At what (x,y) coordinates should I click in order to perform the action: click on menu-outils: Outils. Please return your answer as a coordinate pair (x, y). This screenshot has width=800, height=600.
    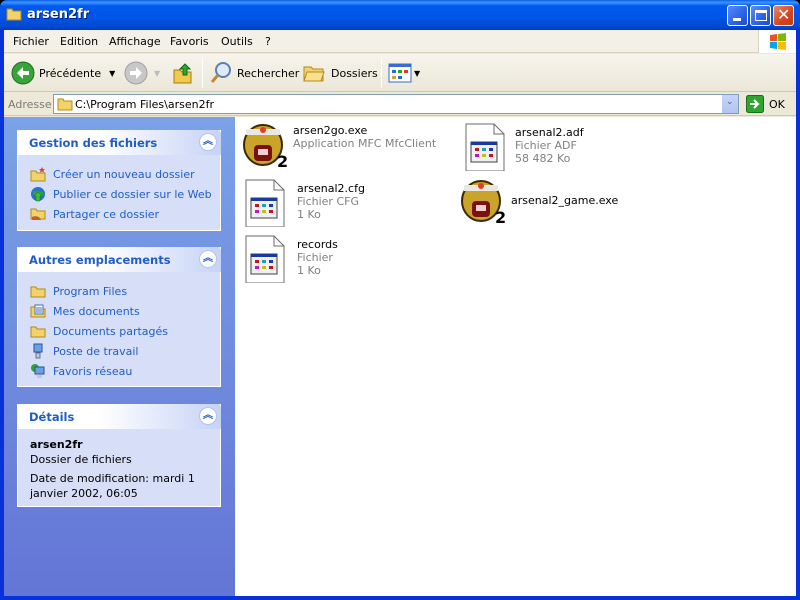
    Looking at the image, I should click on (237, 41).